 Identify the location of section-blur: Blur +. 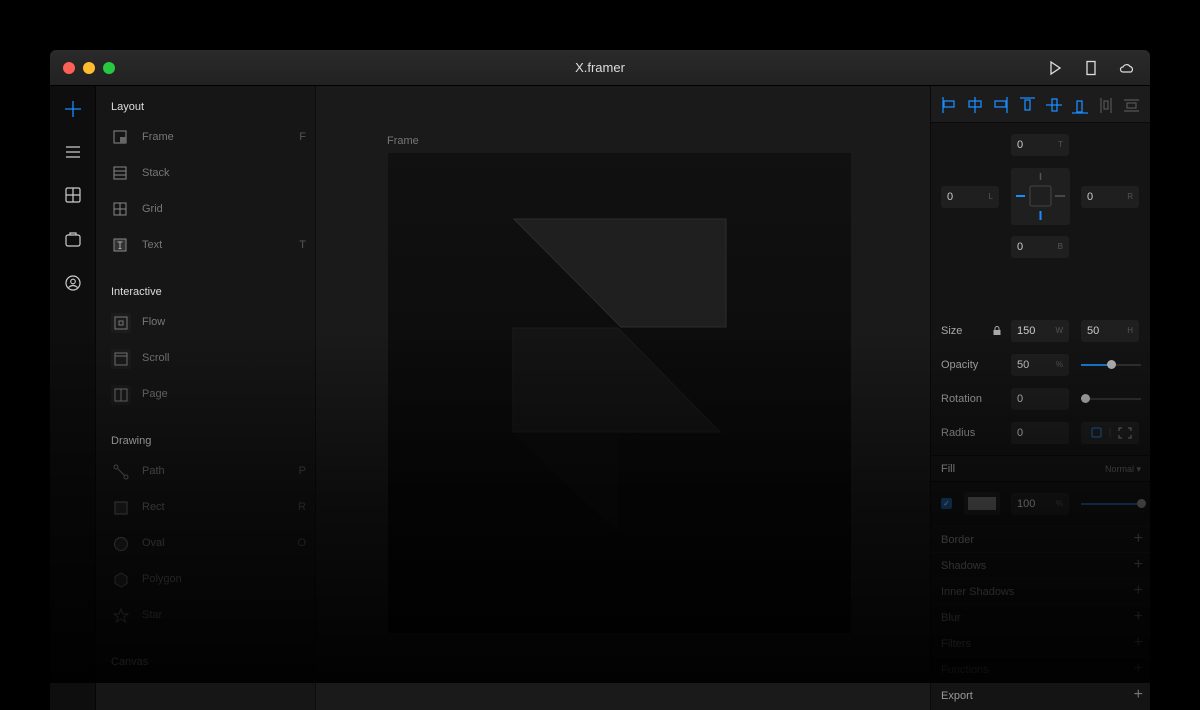
(1040, 617).